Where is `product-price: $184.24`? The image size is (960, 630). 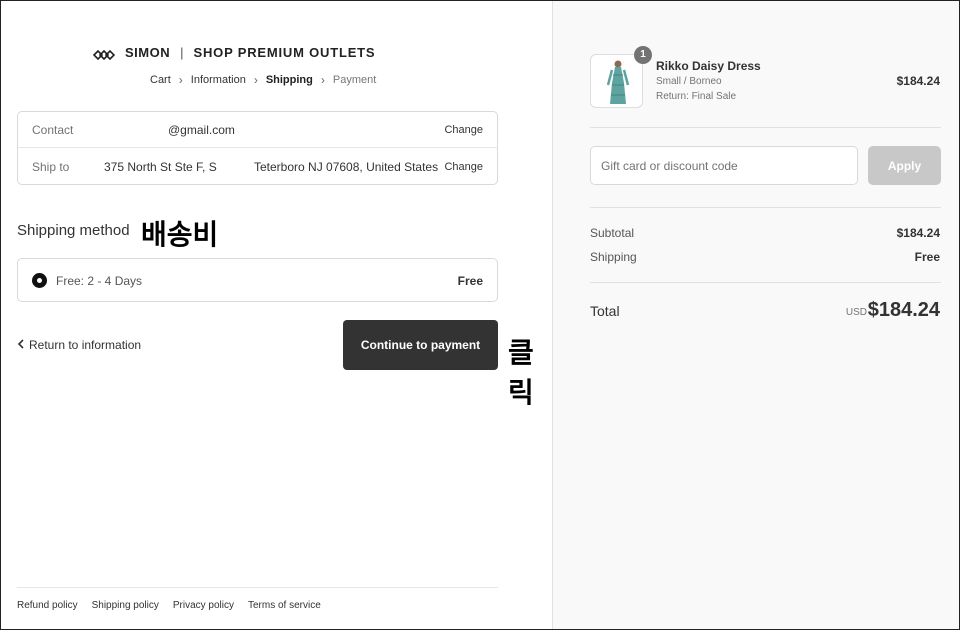 product-price: $184.24 is located at coordinates (918, 81).